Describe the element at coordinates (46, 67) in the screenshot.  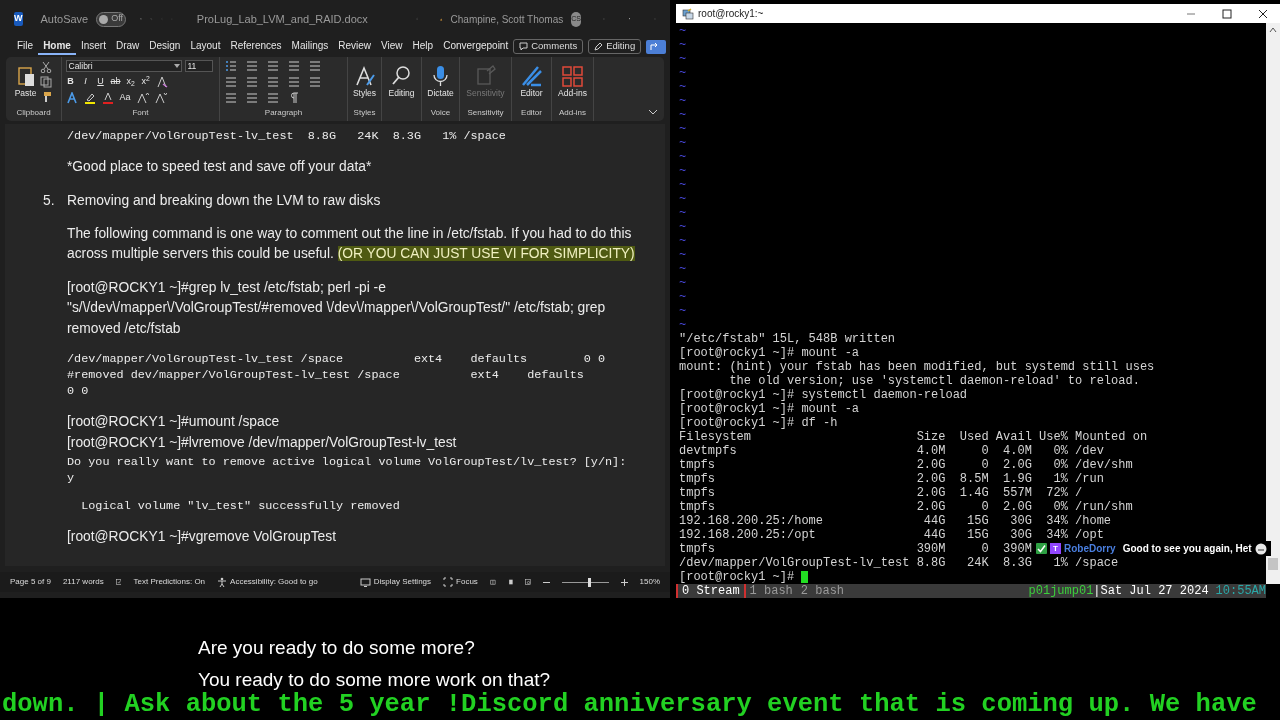
I see `cut-icon` at that location.